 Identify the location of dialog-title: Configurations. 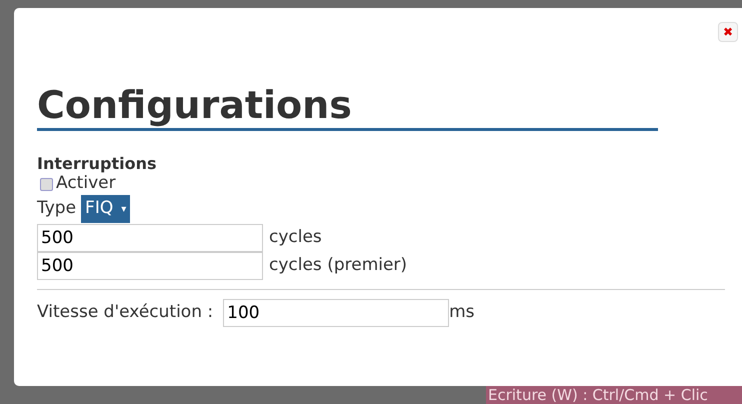
(347, 106).